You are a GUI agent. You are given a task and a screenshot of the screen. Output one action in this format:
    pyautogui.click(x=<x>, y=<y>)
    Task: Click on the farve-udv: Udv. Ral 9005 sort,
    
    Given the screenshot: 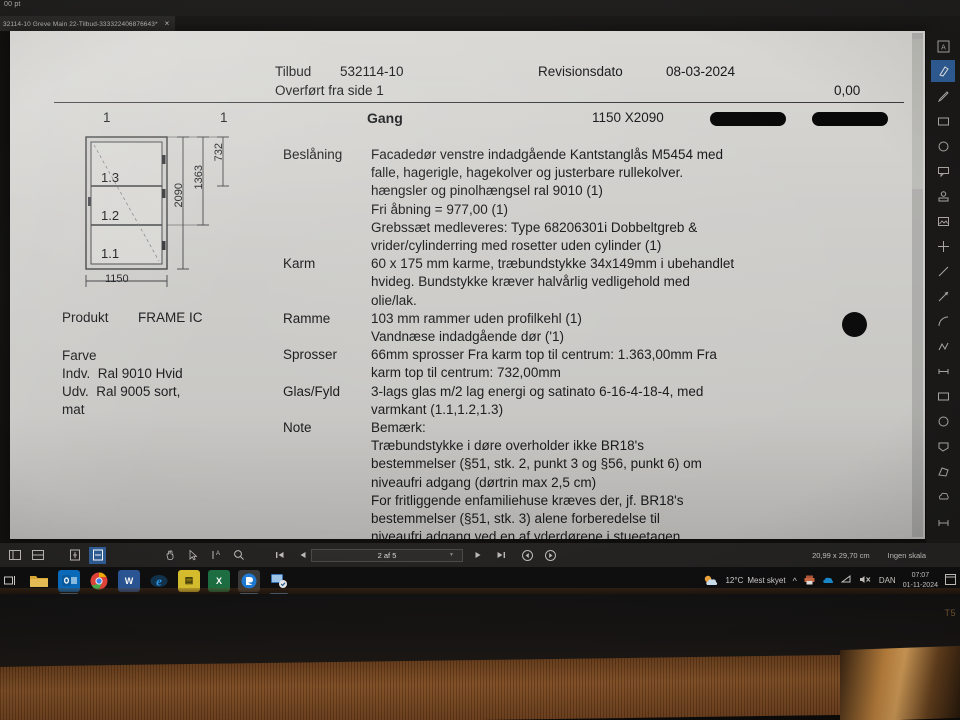 What is the action you would take?
    pyautogui.click(x=121, y=391)
    